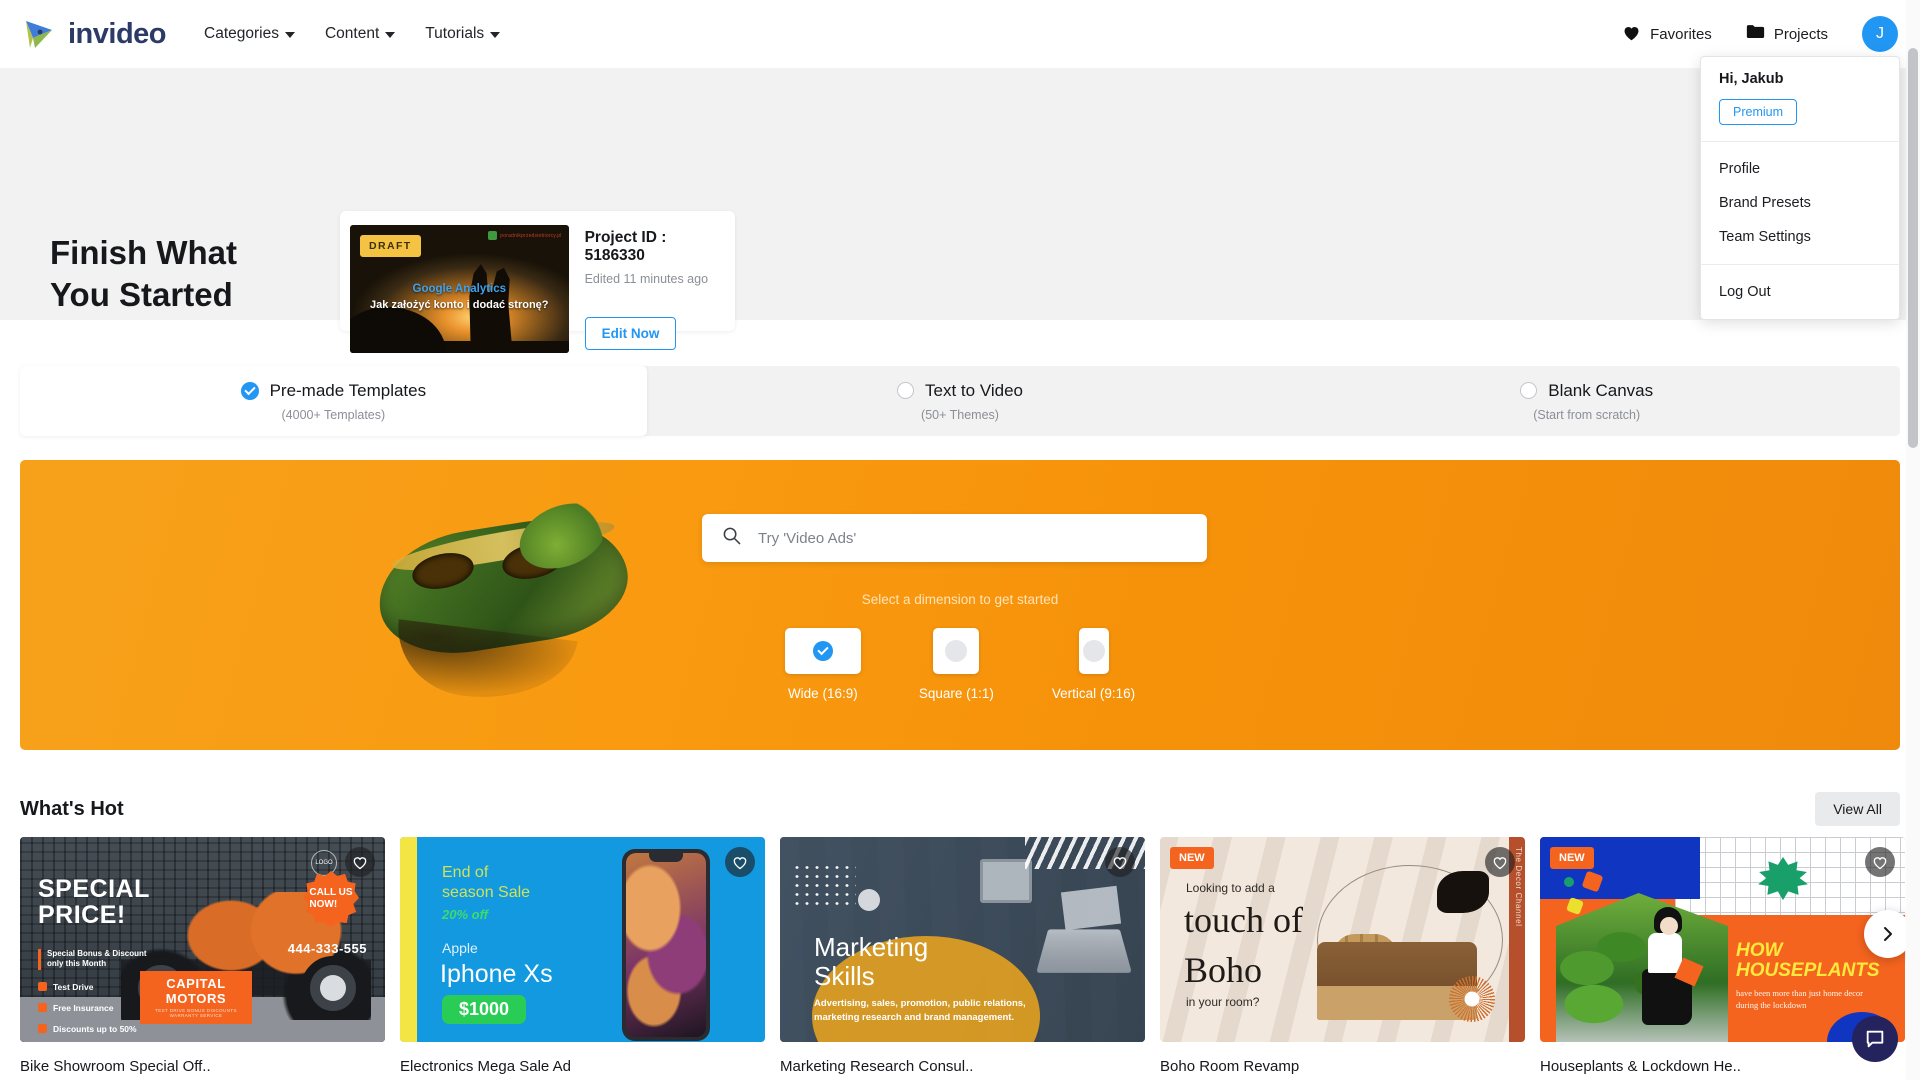  I want to click on support-chat-button, so click(1875, 1039).